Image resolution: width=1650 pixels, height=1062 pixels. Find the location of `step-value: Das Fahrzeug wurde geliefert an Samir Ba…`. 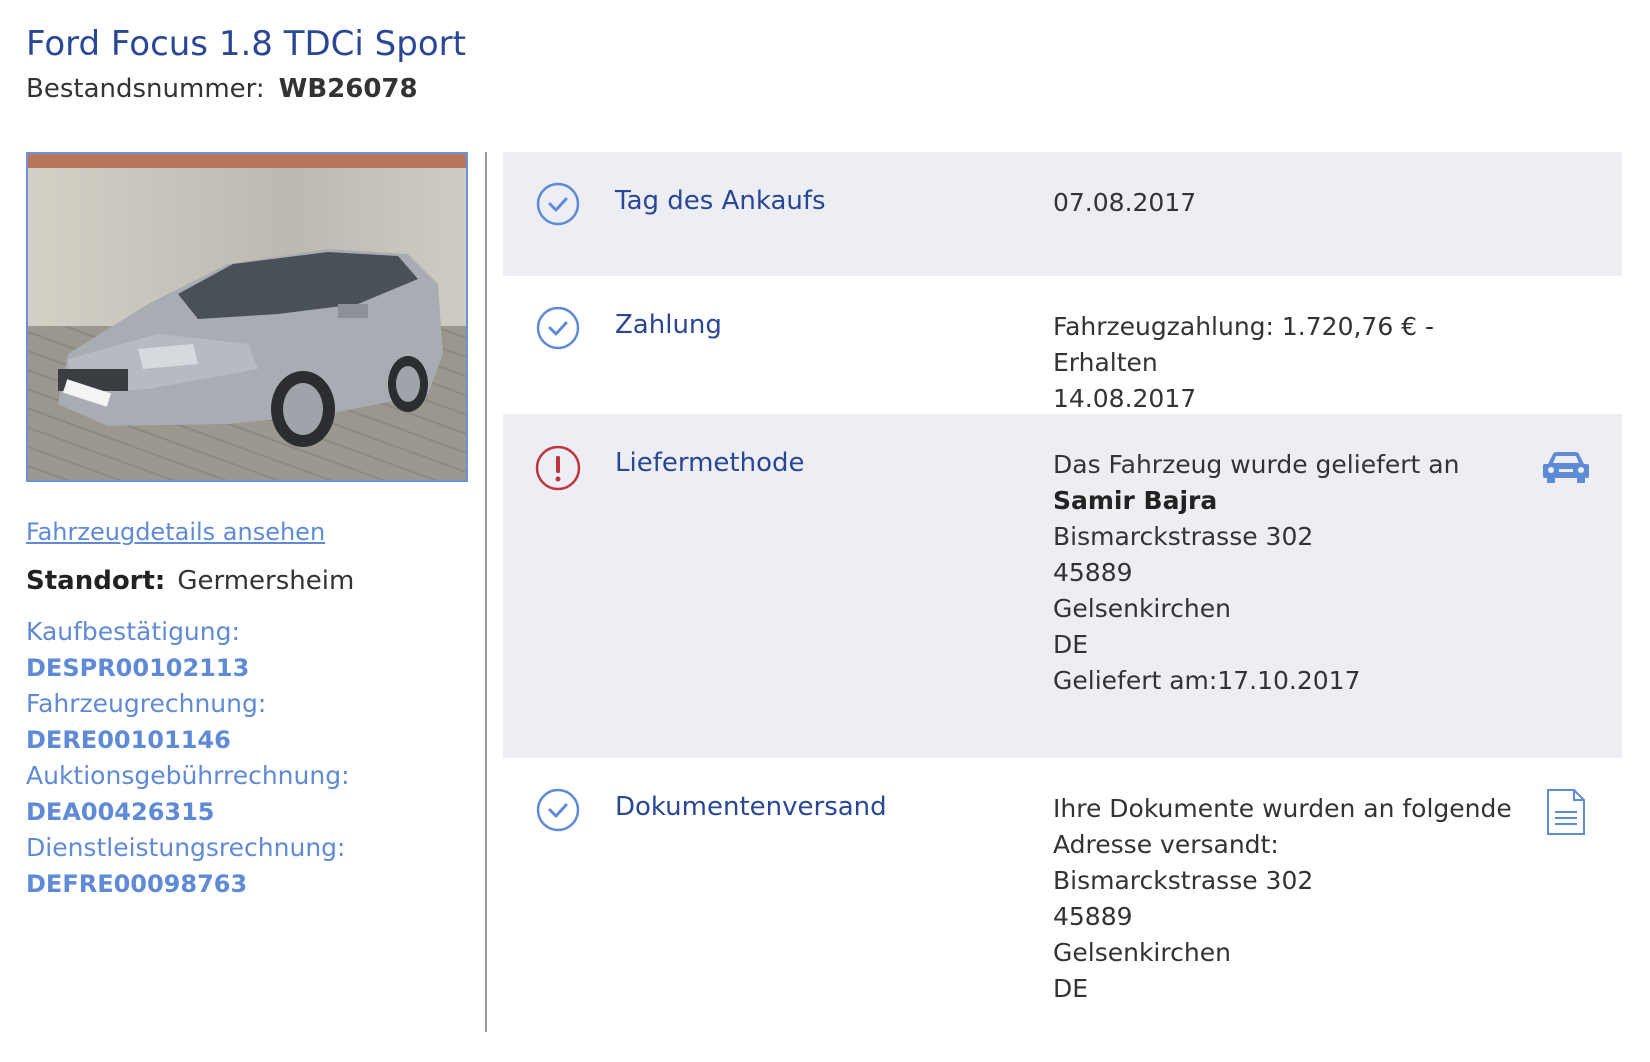

step-value: Das Fahrzeug wurde geliefert an Samir Ba… is located at coordinates (1293, 573).